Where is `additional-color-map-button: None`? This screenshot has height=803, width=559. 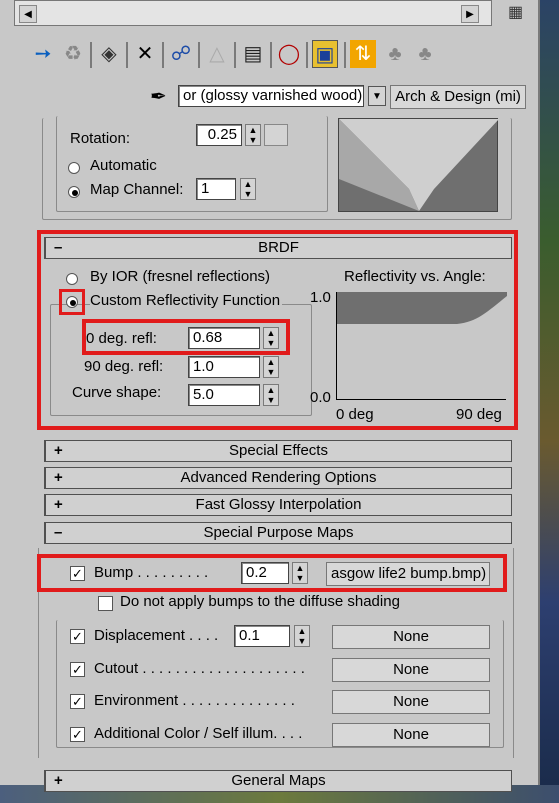 additional-color-map-button: None is located at coordinates (411, 735).